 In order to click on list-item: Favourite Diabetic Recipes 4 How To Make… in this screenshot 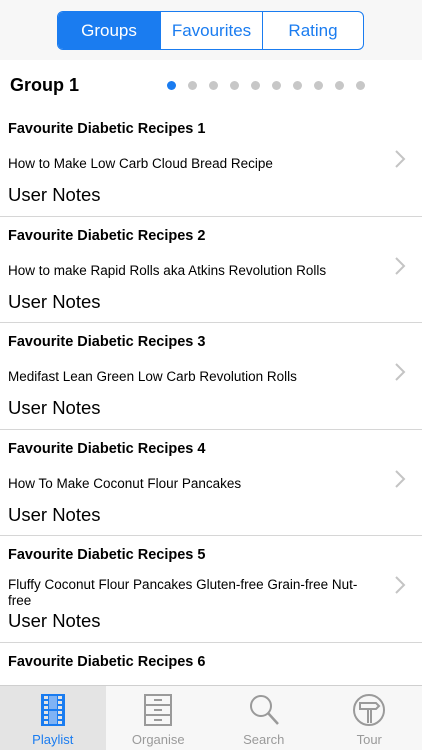, I will do `click(211, 483)`.